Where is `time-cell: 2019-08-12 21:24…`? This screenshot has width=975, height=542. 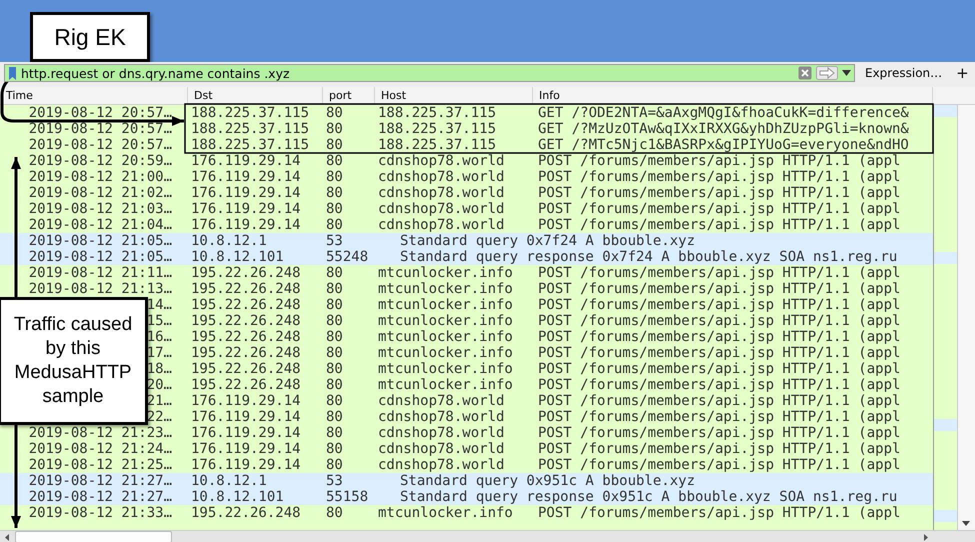
time-cell: 2019-08-12 21:24… is located at coordinates (100, 449).